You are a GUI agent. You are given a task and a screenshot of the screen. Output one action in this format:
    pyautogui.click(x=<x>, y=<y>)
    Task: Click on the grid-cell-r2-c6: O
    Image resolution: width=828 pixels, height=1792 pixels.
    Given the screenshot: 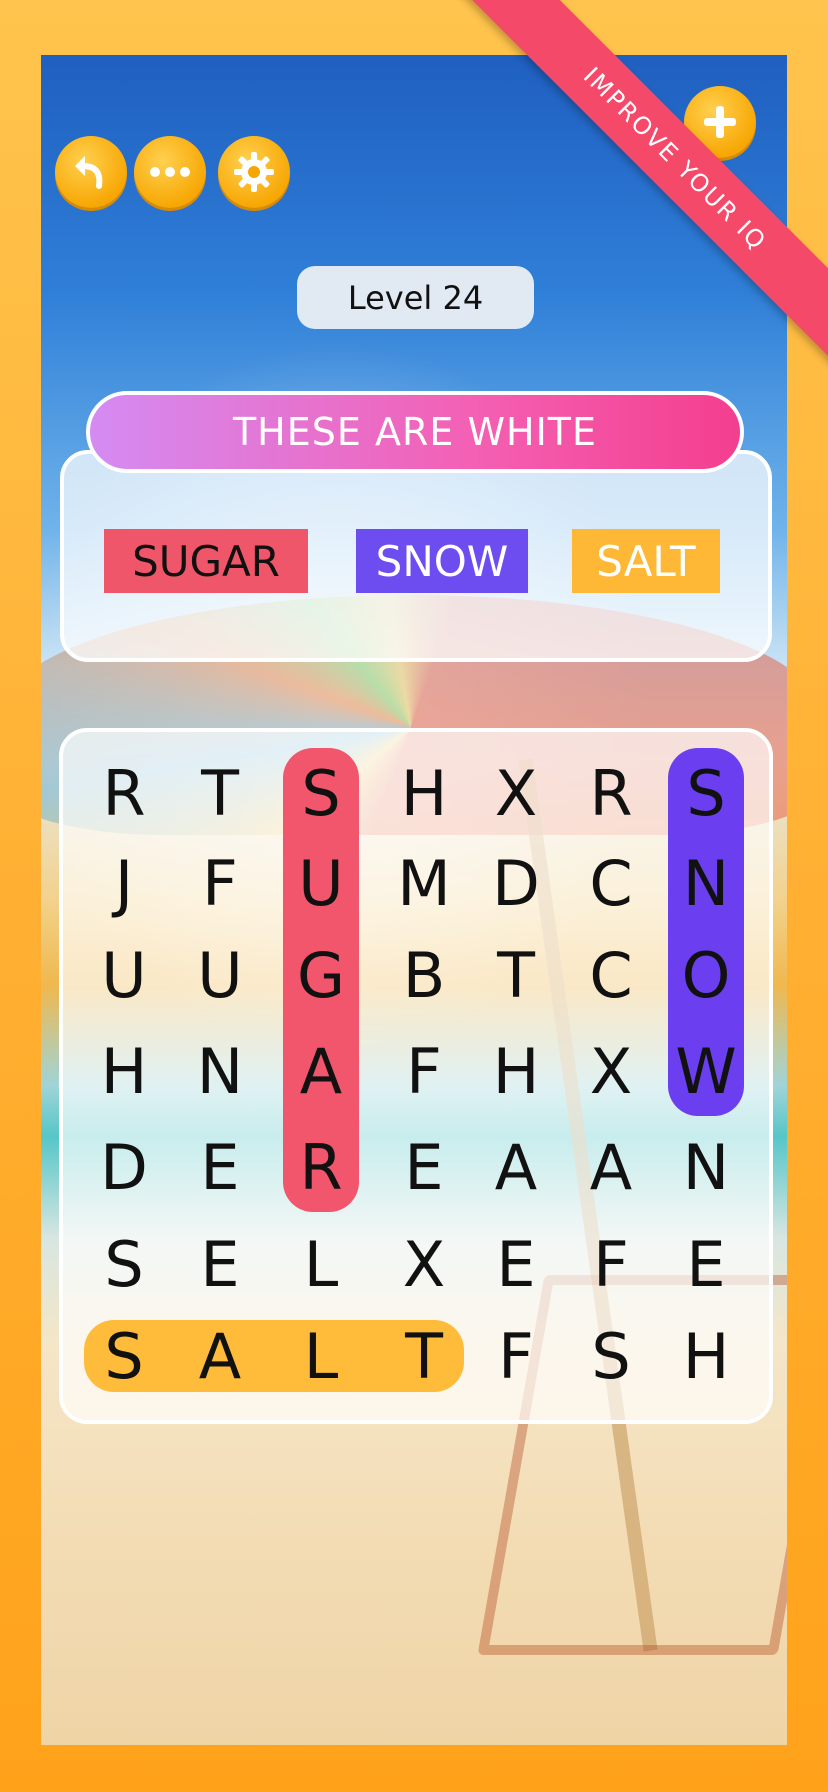 What is the action you would take?
    pyautogui.click(x=706, y=975)
    